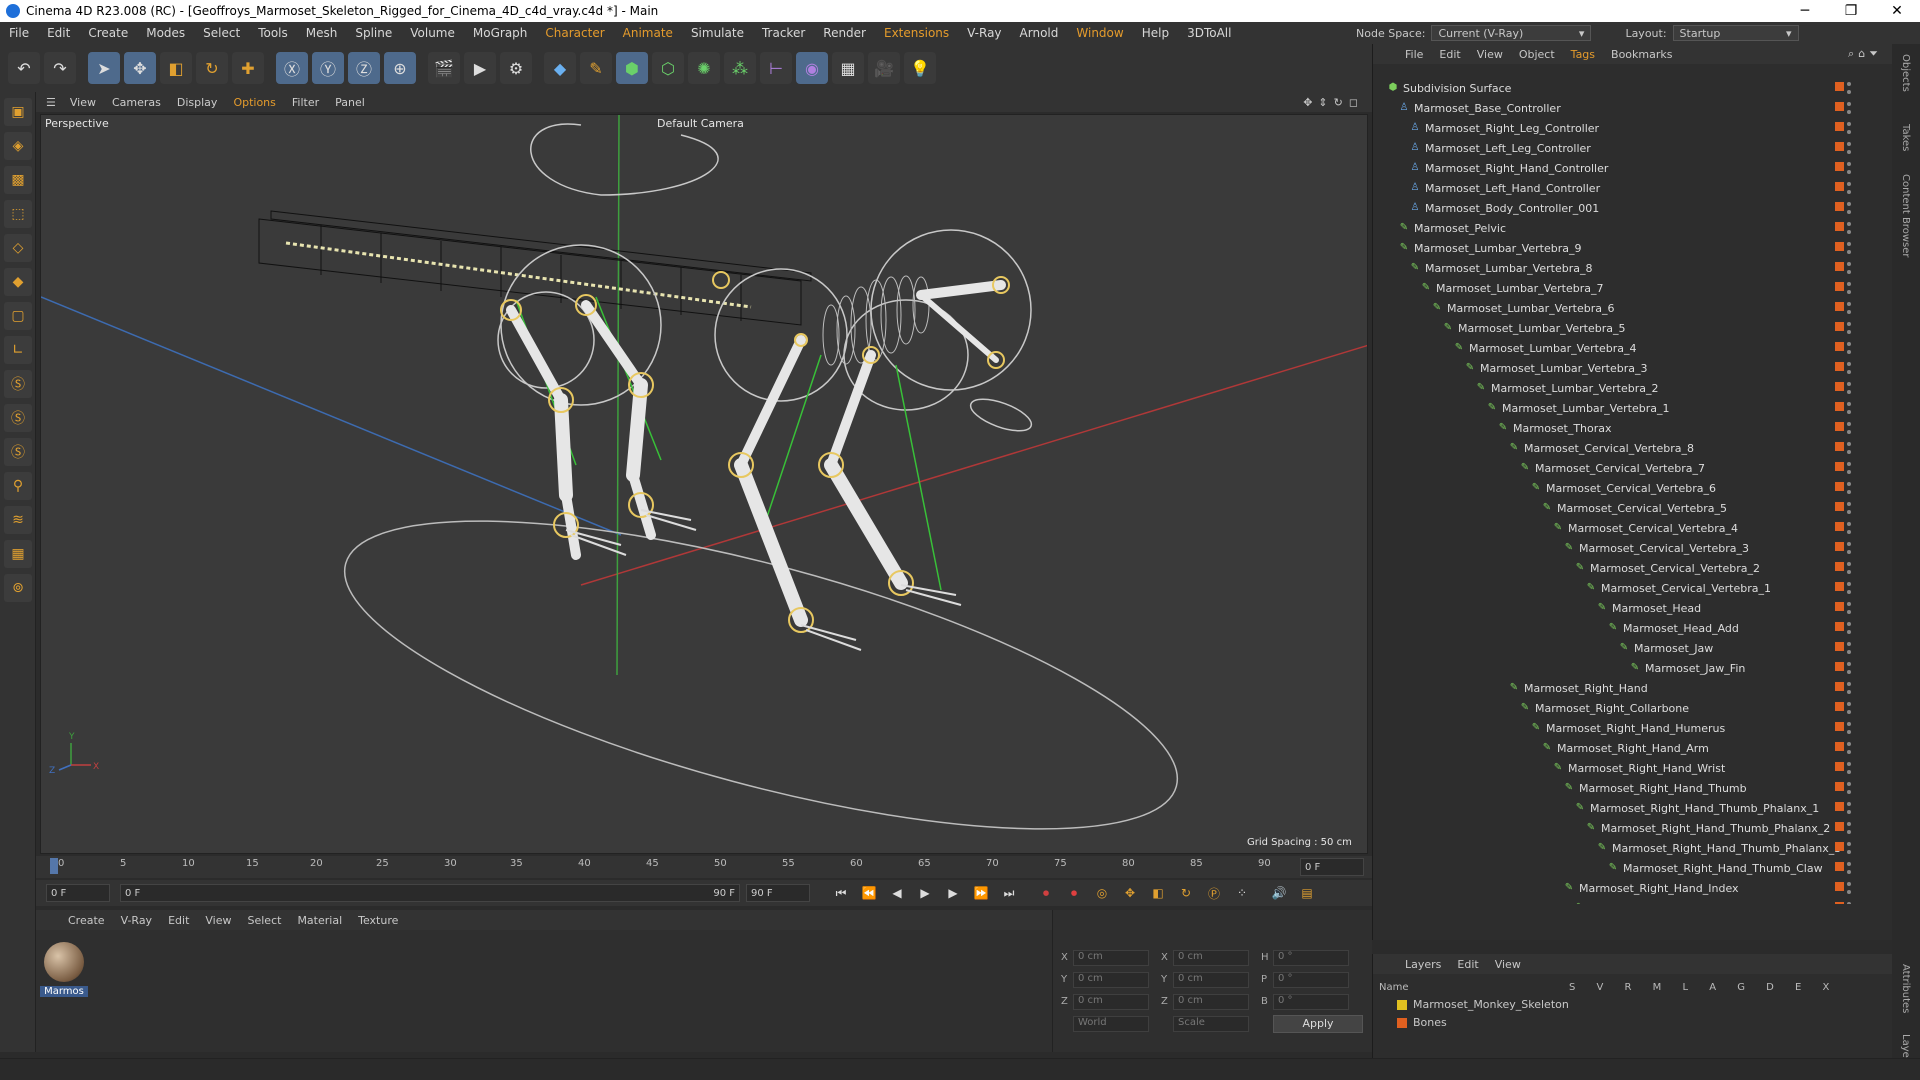  What do you see at coordinates (18, 554) in the screenshot?
I see `grid-locked-icon: ▦` at bounding box center [18, 554].